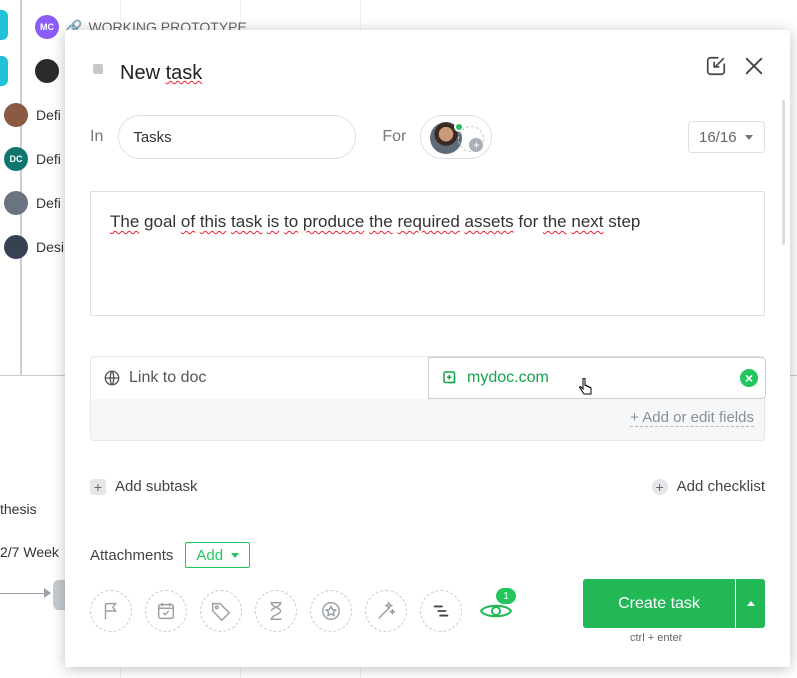  I want to click on row-label: thesis, so click(18, 509).